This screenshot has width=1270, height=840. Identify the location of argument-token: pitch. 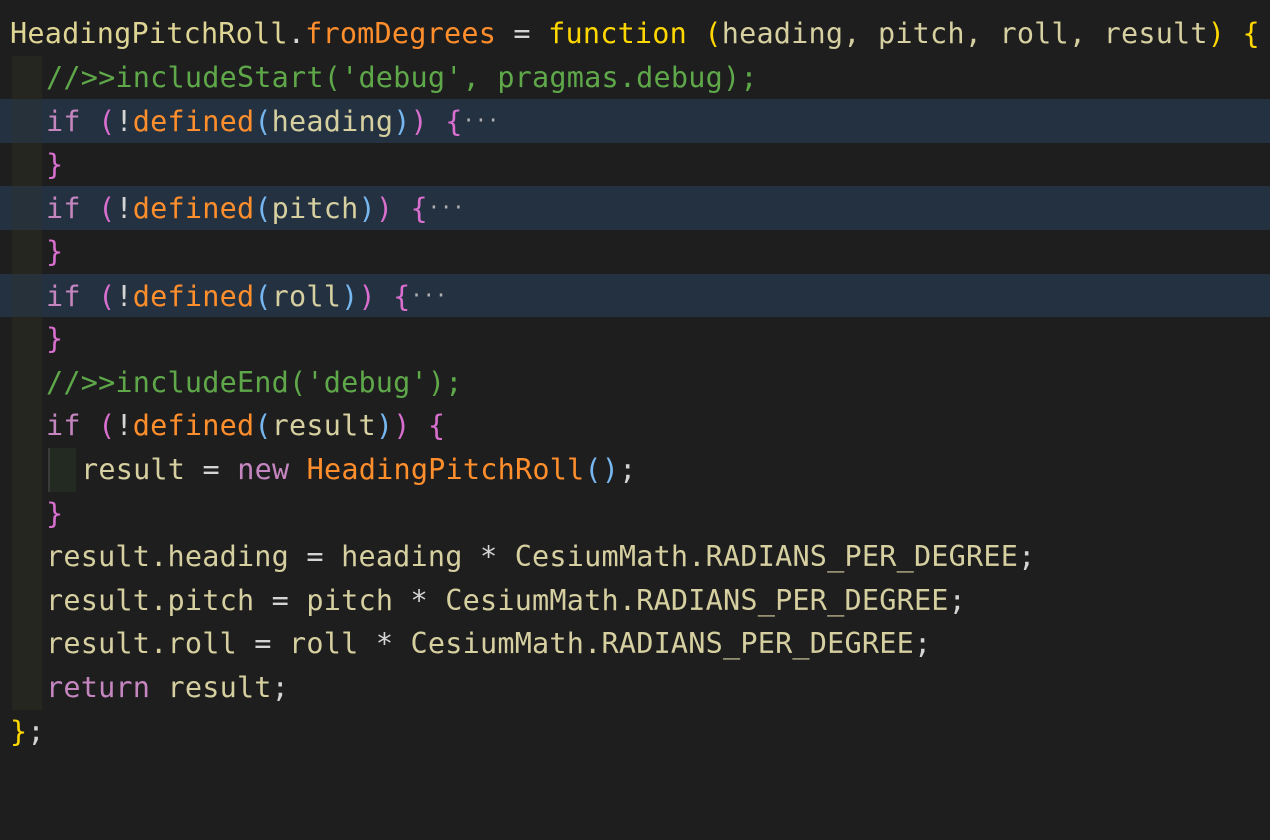
(315, 209).